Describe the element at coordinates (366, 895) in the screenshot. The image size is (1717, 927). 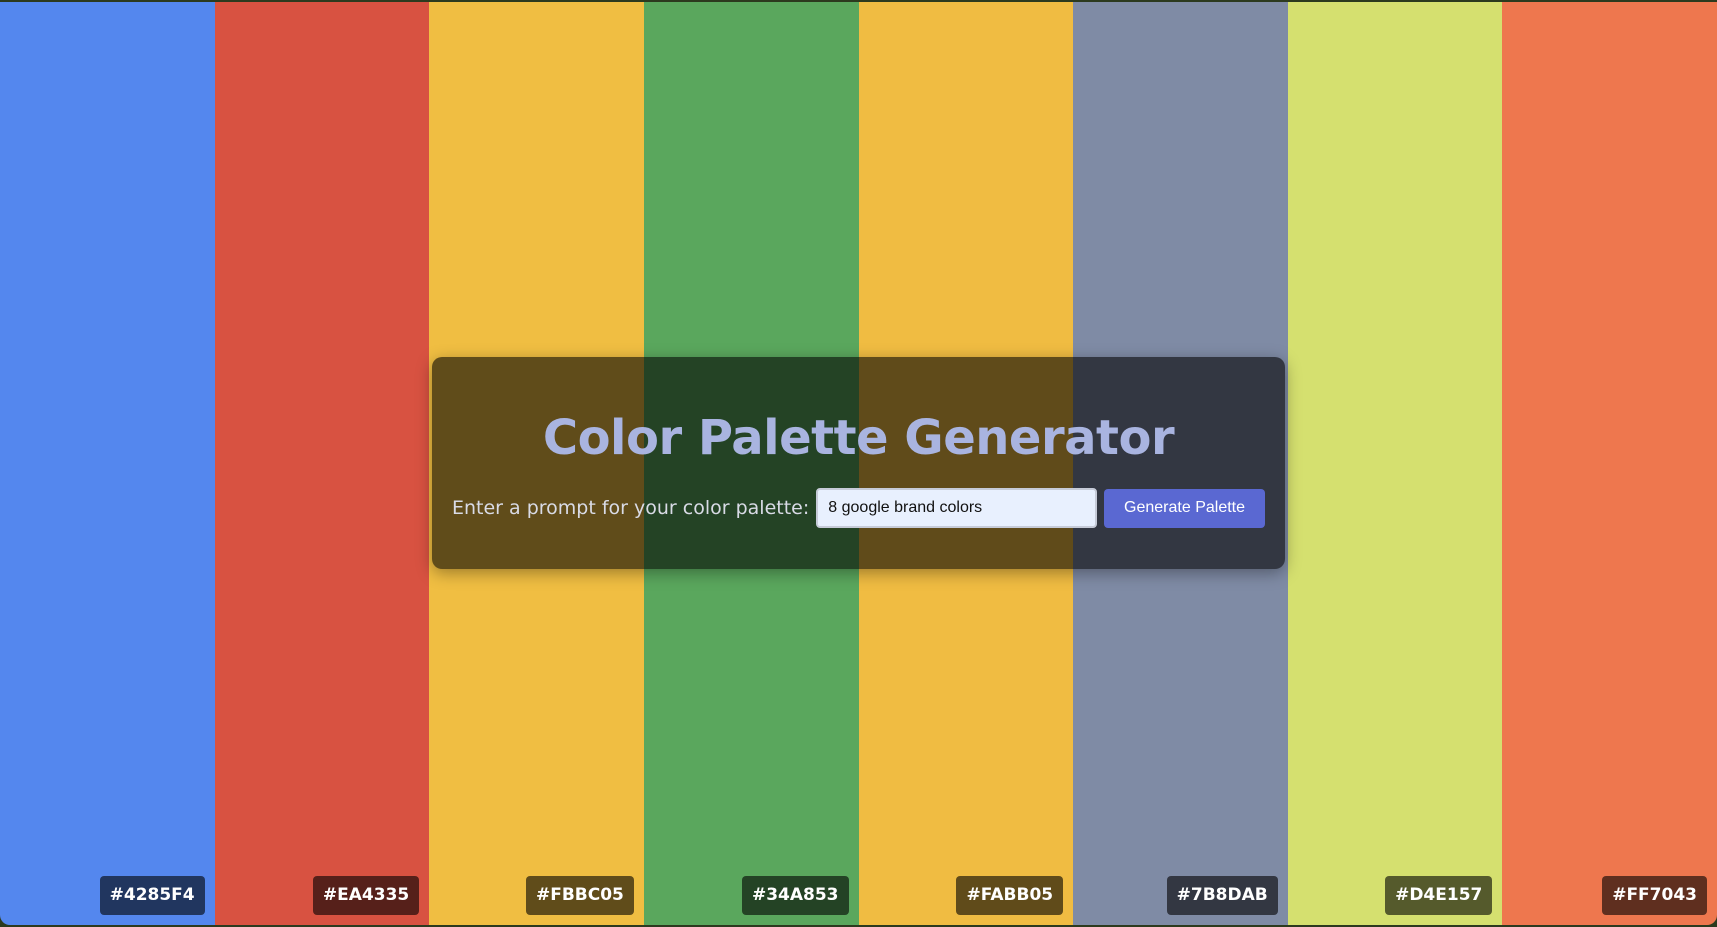
I see `hex-code-label: #EA4335` at that location.